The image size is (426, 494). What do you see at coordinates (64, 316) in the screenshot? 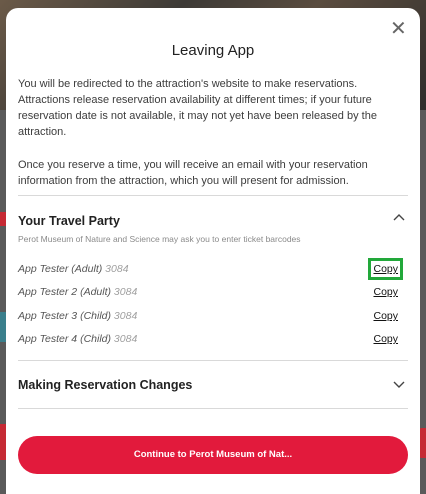
I see `member-name: App Tester 3 (Child)` at bounding box center [64, 316].